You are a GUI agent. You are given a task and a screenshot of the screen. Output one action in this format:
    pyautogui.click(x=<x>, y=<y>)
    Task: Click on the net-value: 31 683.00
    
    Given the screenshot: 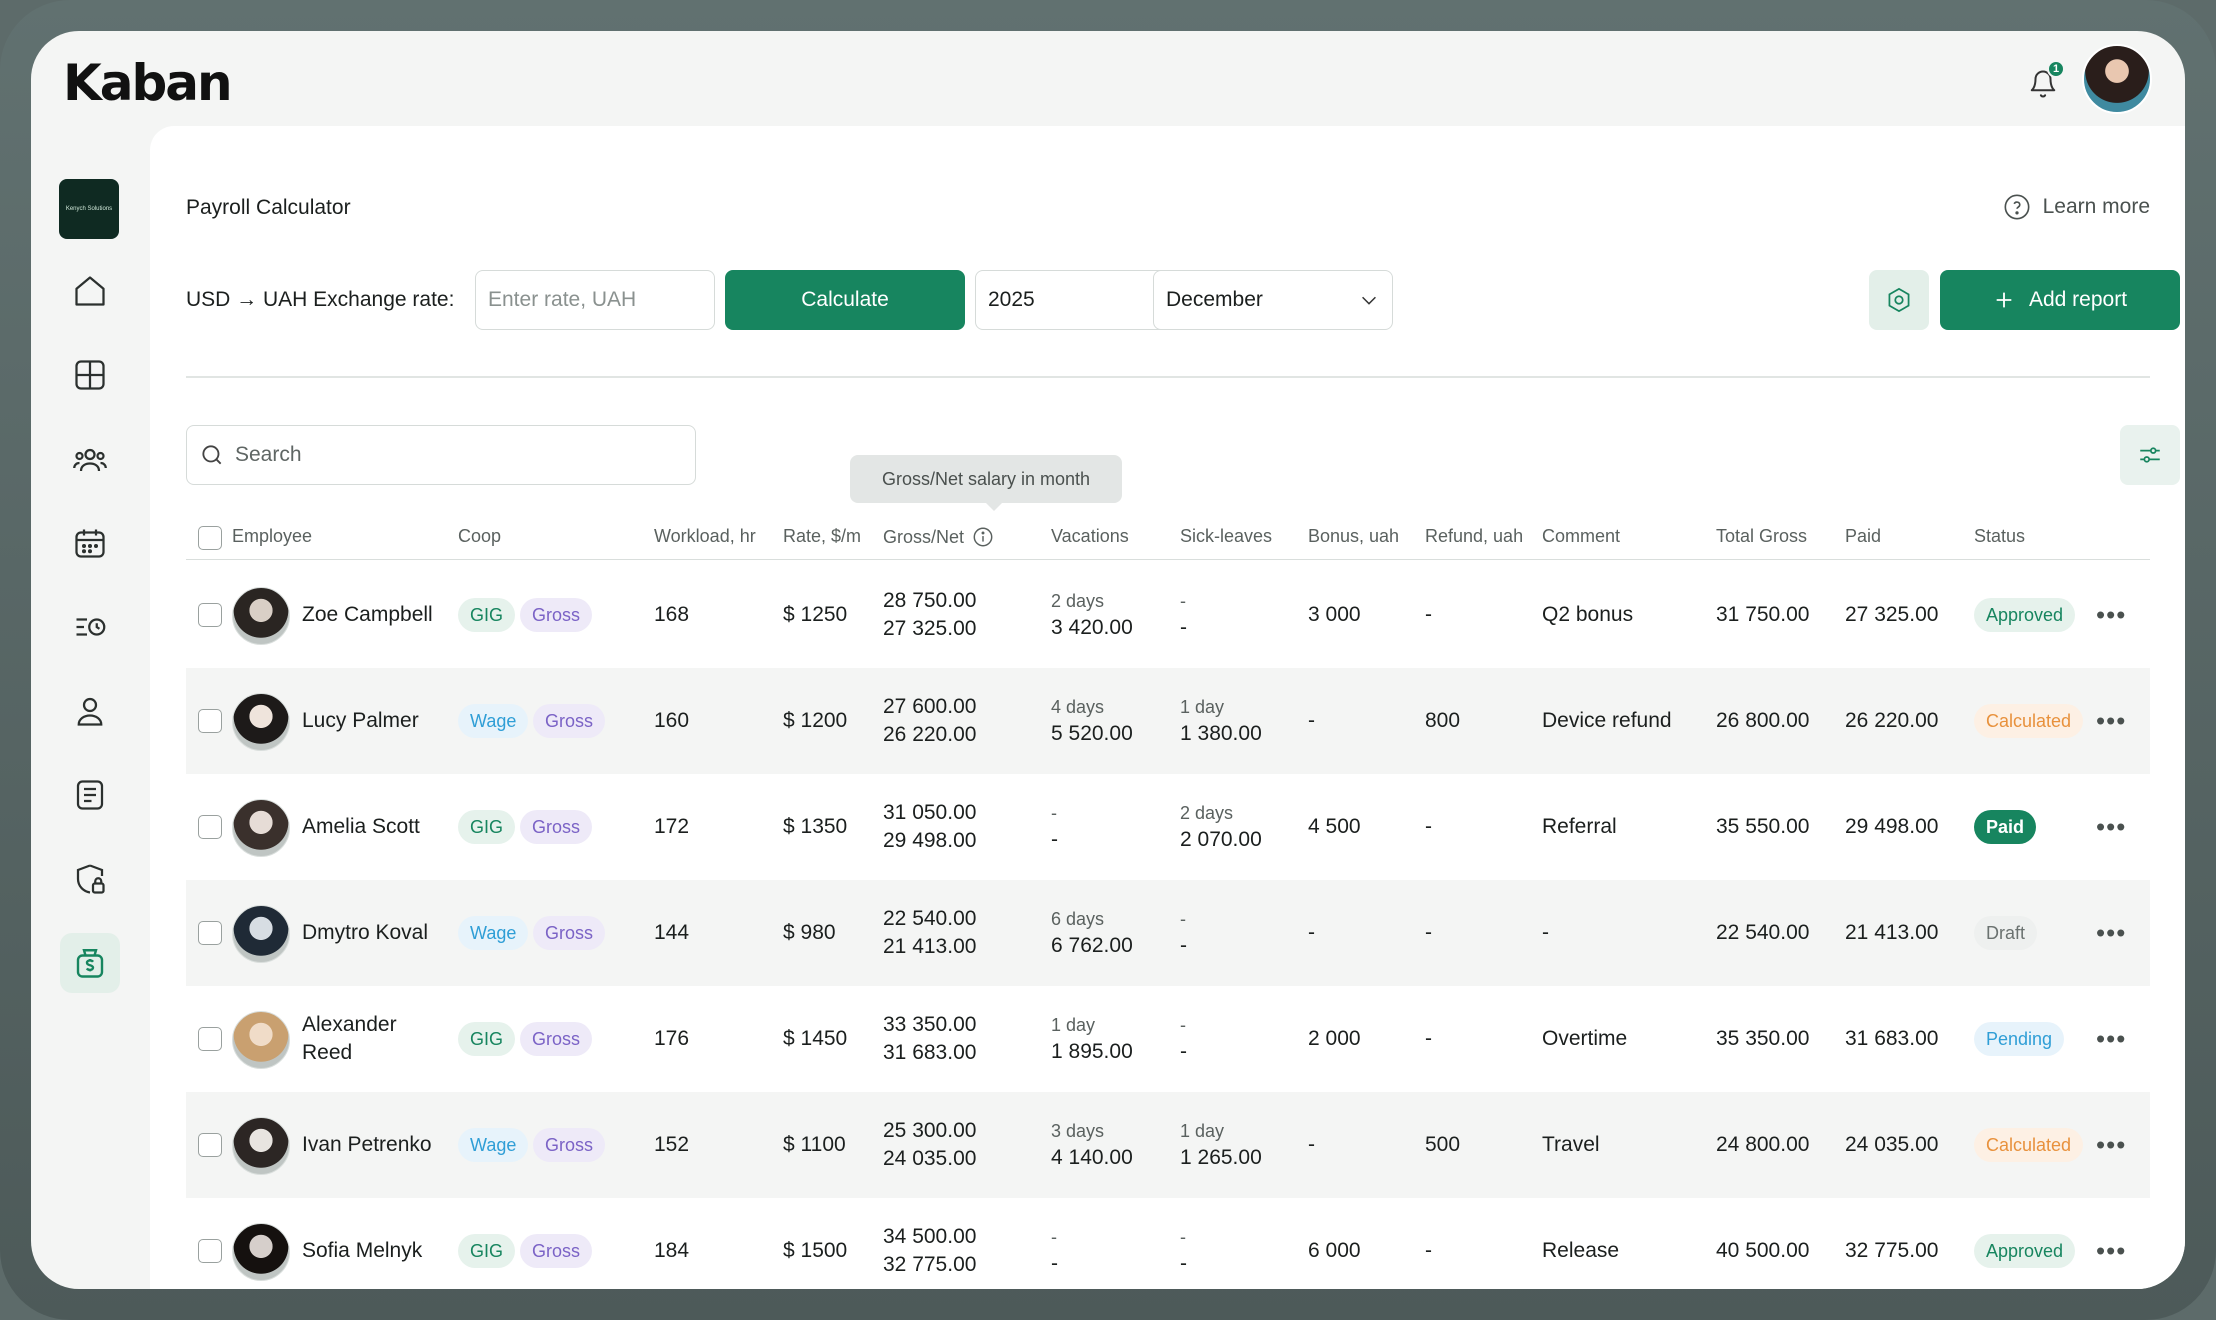 What is the action you would take?
    pyautogui.click(x=930, y=1052)
    